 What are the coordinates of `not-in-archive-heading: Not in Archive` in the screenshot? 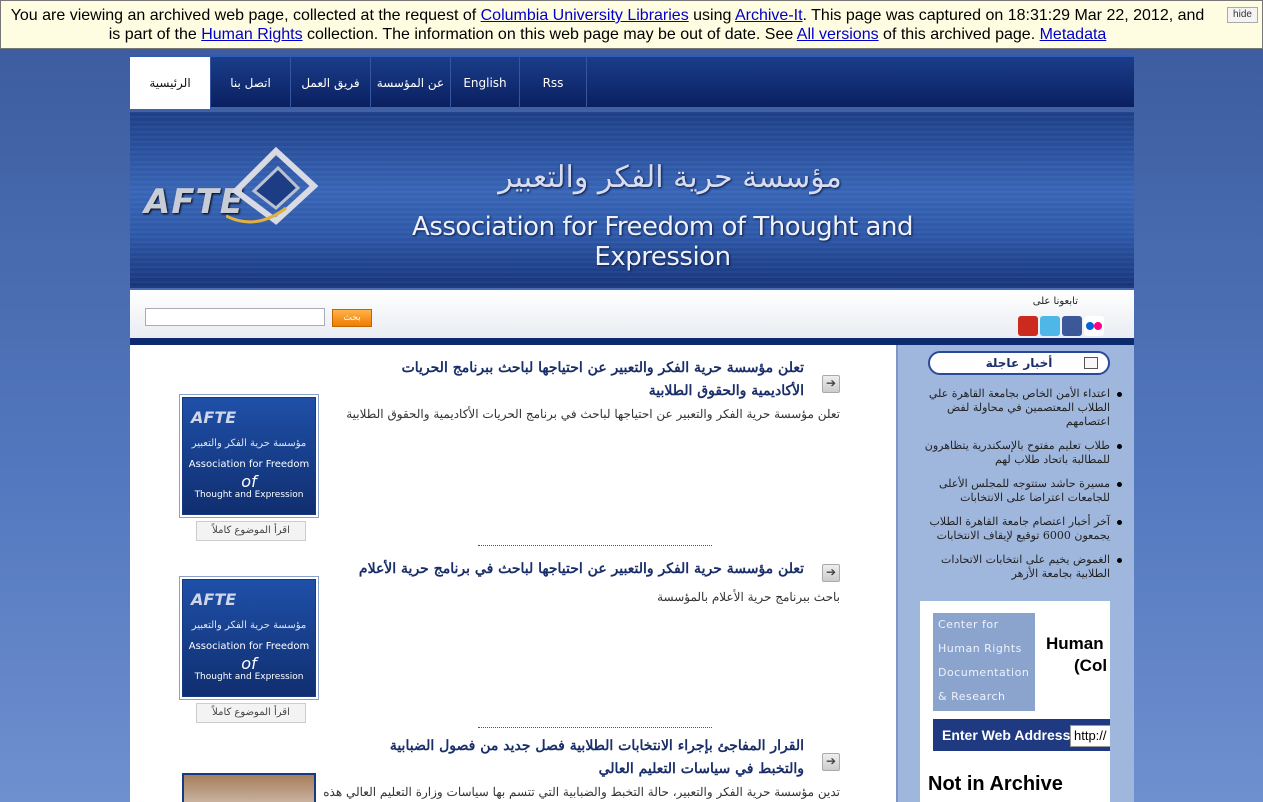 It's located at (995, 784).